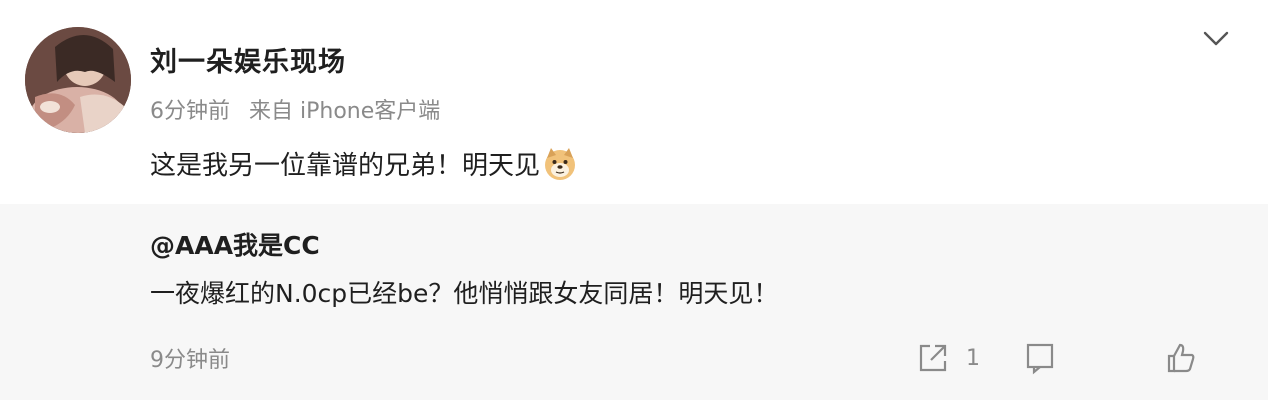 This screenshot has height=400, width=1268. I want to click on doge-emoji-icon, so click(560, 164).